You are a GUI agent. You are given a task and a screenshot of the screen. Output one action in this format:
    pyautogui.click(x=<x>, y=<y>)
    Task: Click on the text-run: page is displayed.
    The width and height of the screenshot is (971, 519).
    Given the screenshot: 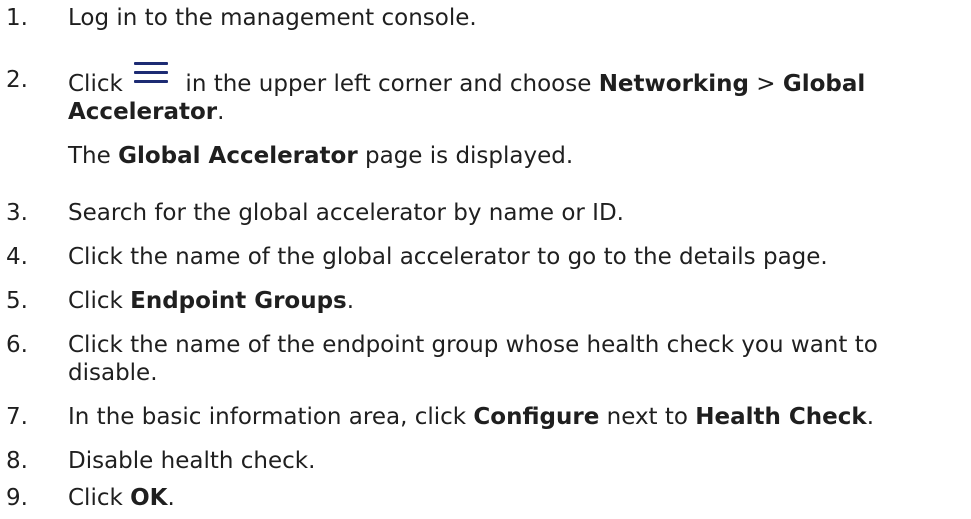 What is the action you would take?
    pyautogui.click(x=465, y=156)
    